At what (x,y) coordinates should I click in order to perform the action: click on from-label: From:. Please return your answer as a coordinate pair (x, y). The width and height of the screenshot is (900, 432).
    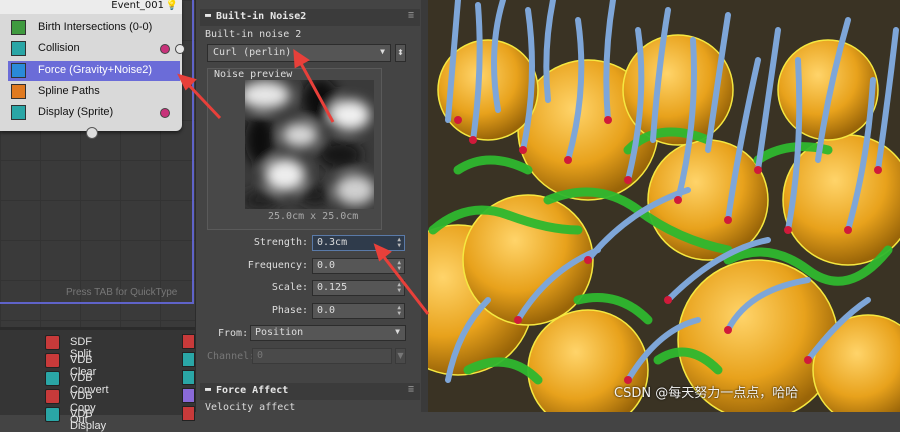
    Looking at the image, I should click on (233, 333).